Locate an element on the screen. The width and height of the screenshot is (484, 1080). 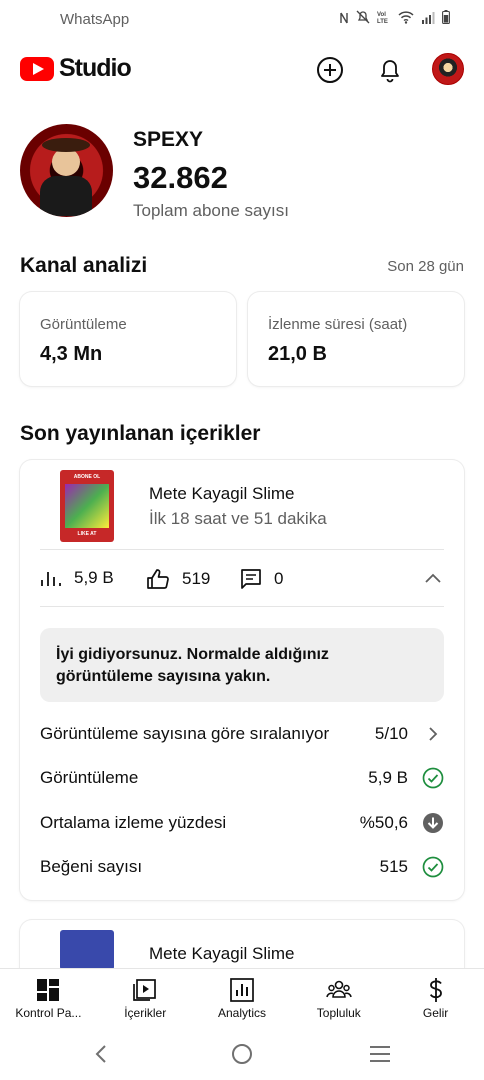
stat-card-watch-time: İzlenme süresi (saat) 21,0 B is located at coordinates (356, 339).